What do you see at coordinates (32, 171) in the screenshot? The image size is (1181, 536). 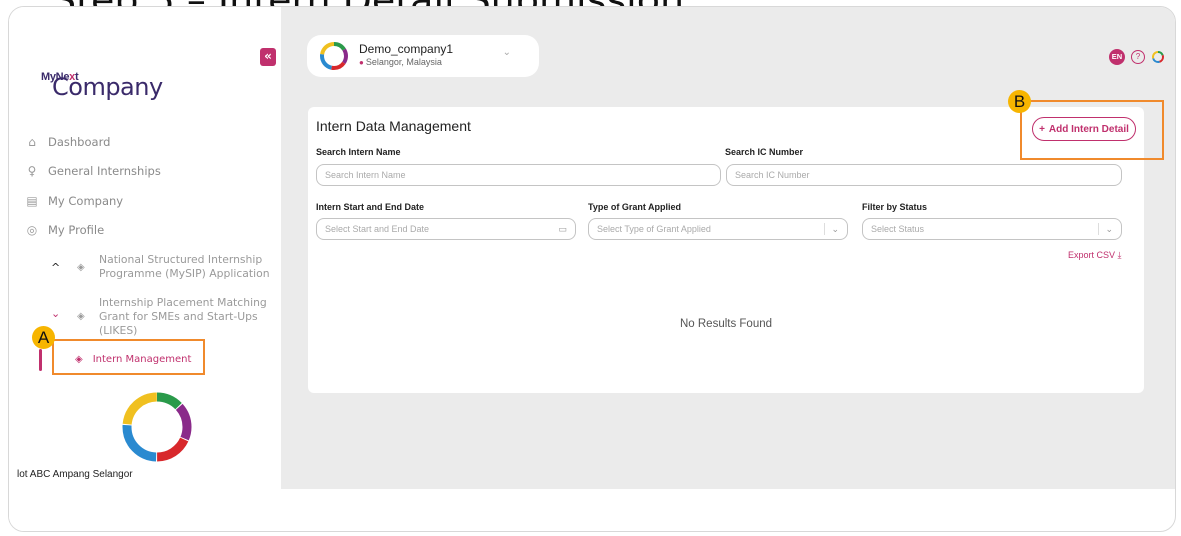 I see `award-icon: ♀` at bounding box center [32, 171].